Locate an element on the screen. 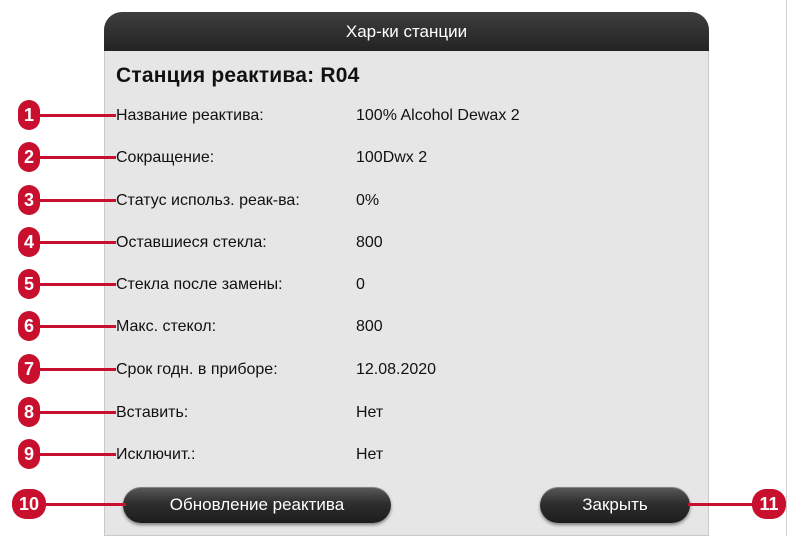 The width and height of the screenshot is (791, 536). update-reagent-button: Обновление реактива is located at coordinates (257, 505).